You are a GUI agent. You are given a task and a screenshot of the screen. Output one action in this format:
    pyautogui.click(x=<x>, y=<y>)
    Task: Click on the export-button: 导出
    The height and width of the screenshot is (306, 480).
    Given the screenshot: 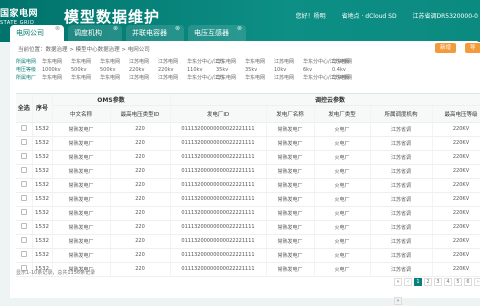 What is the action you would take?
    pyautogui.click(x=472, y=52)
    